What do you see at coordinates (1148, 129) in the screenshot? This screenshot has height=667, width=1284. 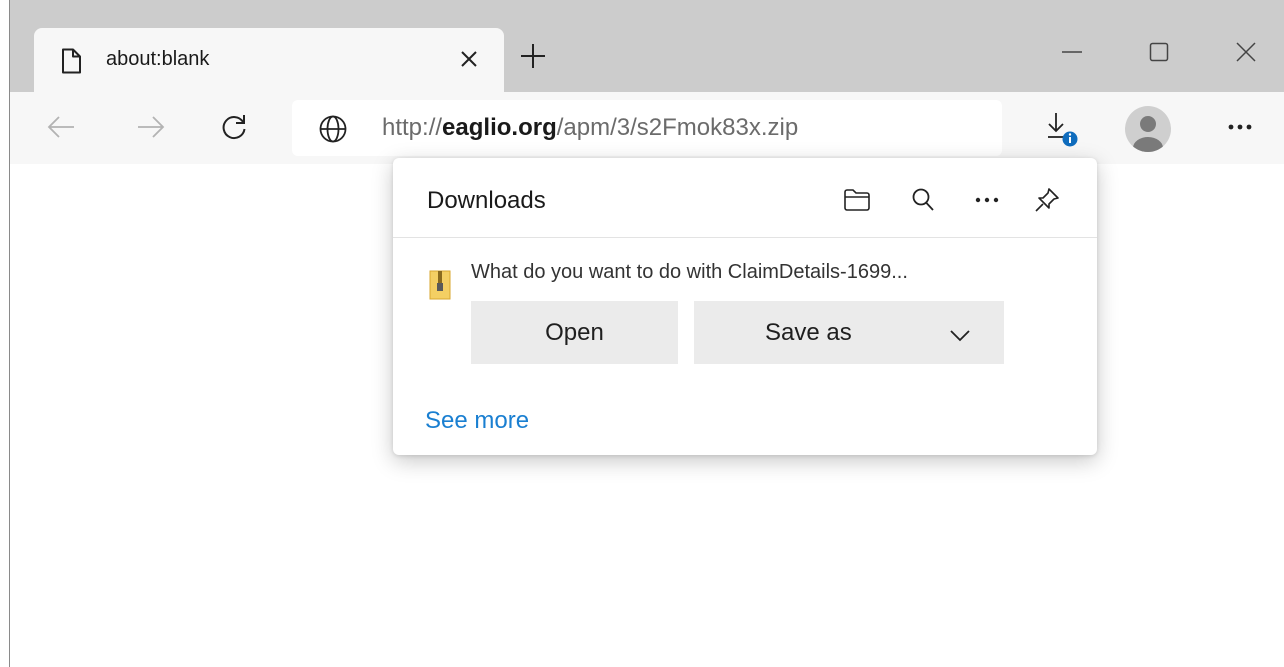 I see `avatar` at bounding box center [1148, 129].